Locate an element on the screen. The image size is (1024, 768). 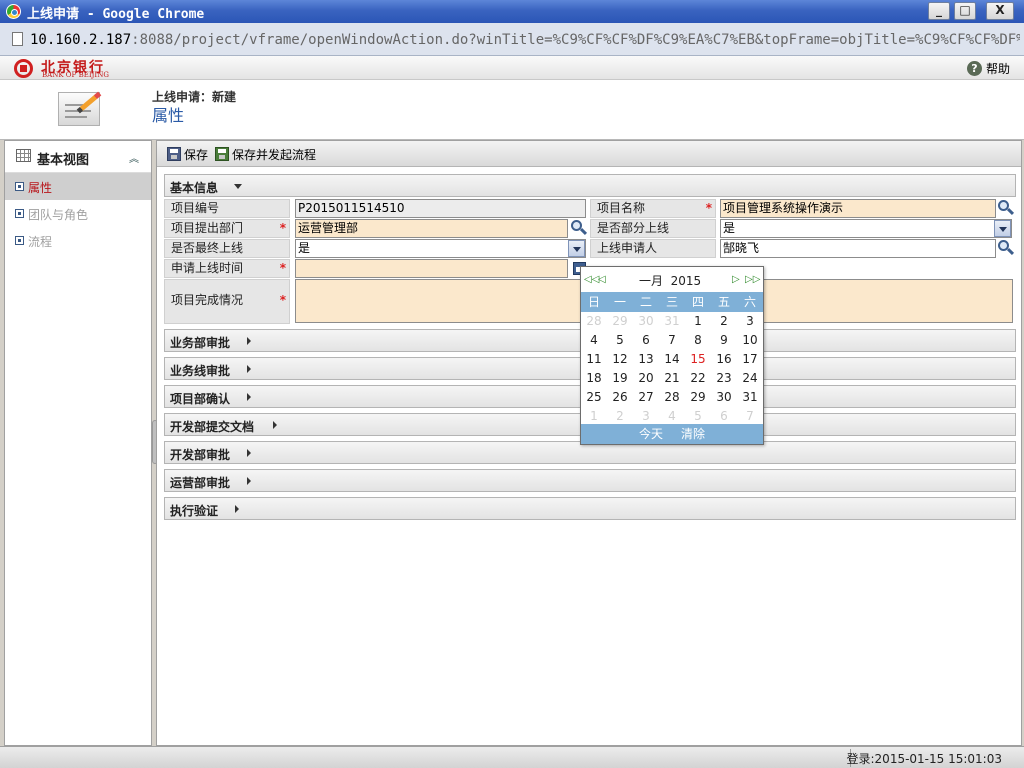
weekday-label: 六 is located at coordinates (749, 302).